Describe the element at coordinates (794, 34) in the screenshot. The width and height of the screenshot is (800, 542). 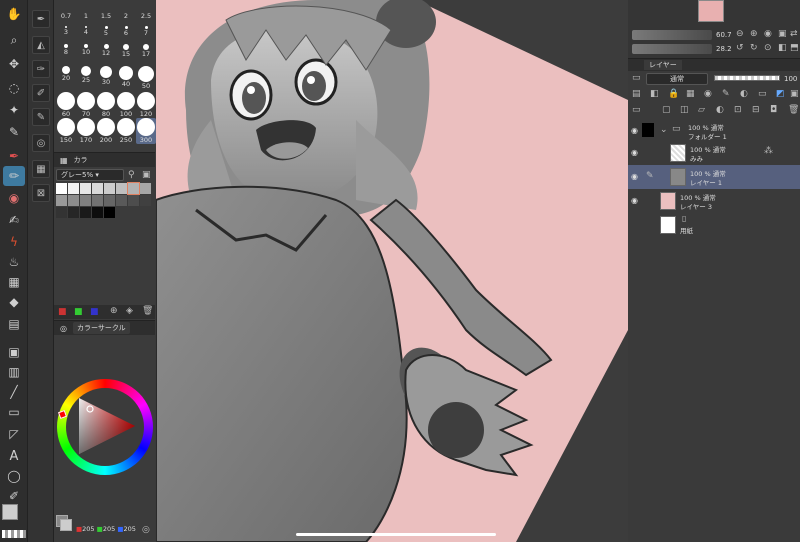
I see `flip-icon: ⇄` at that location.